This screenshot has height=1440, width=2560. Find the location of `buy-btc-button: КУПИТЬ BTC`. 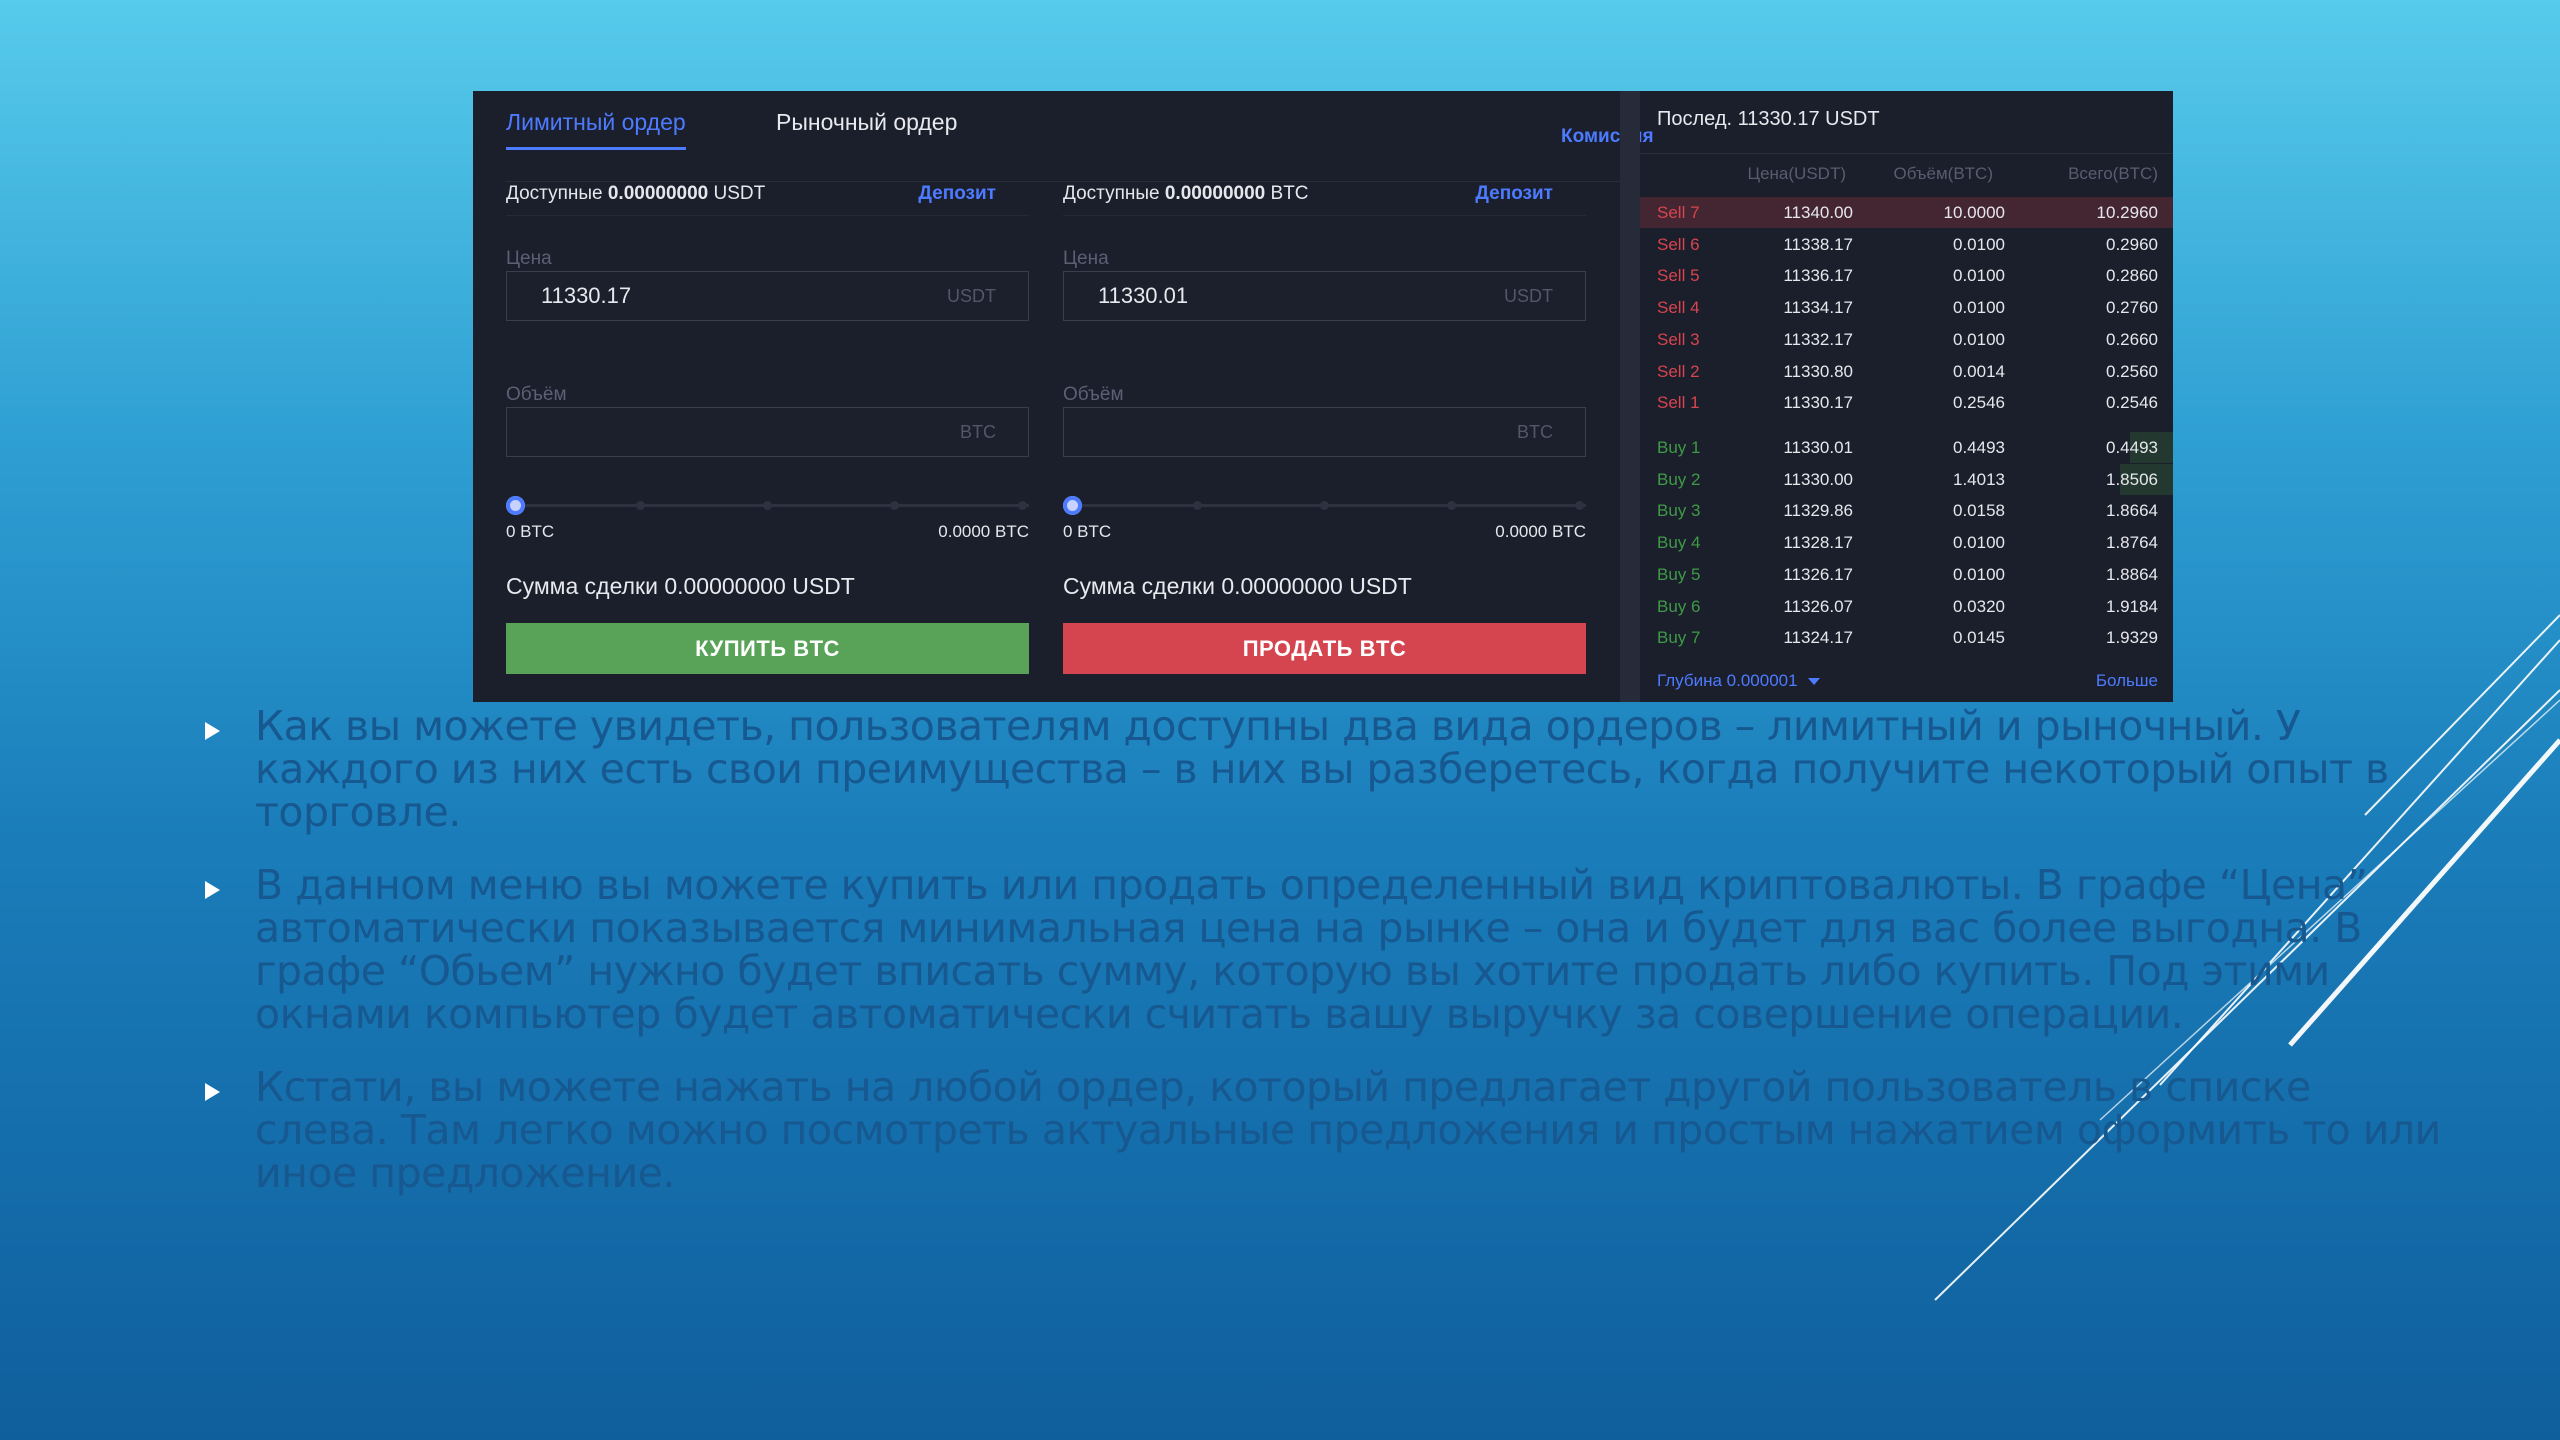

buy-btc-button: КУПИТЬ BTC is located at coordinates (767, 648).